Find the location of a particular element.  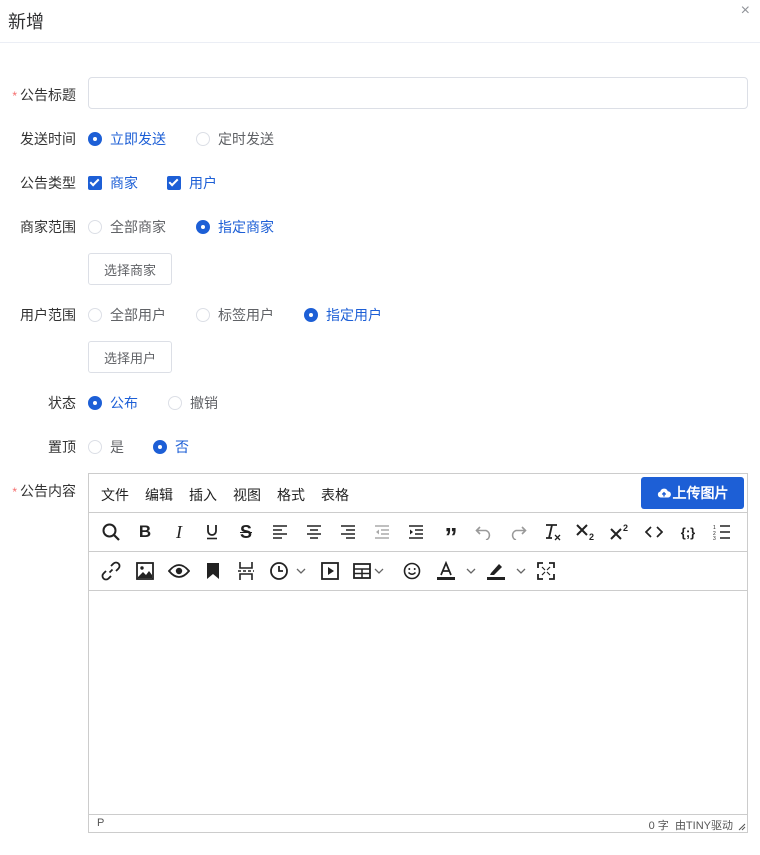

content-label: * 公告内容 is located at coordinates (44, 491).